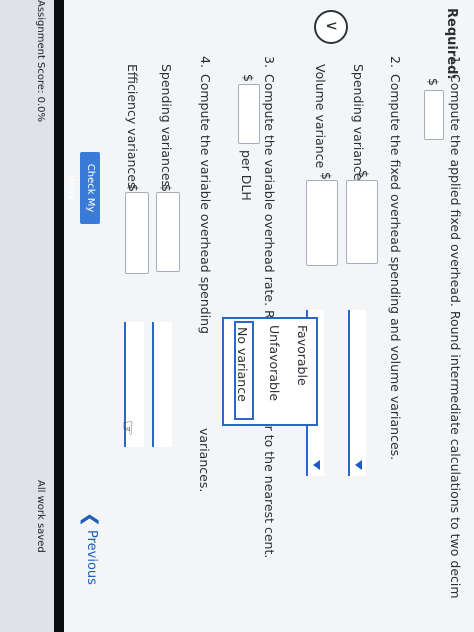  What do you see at coordinates (302, 355) in the screenshot?
I see `option-favorable: Favorable` at bounding box center [302, 355].